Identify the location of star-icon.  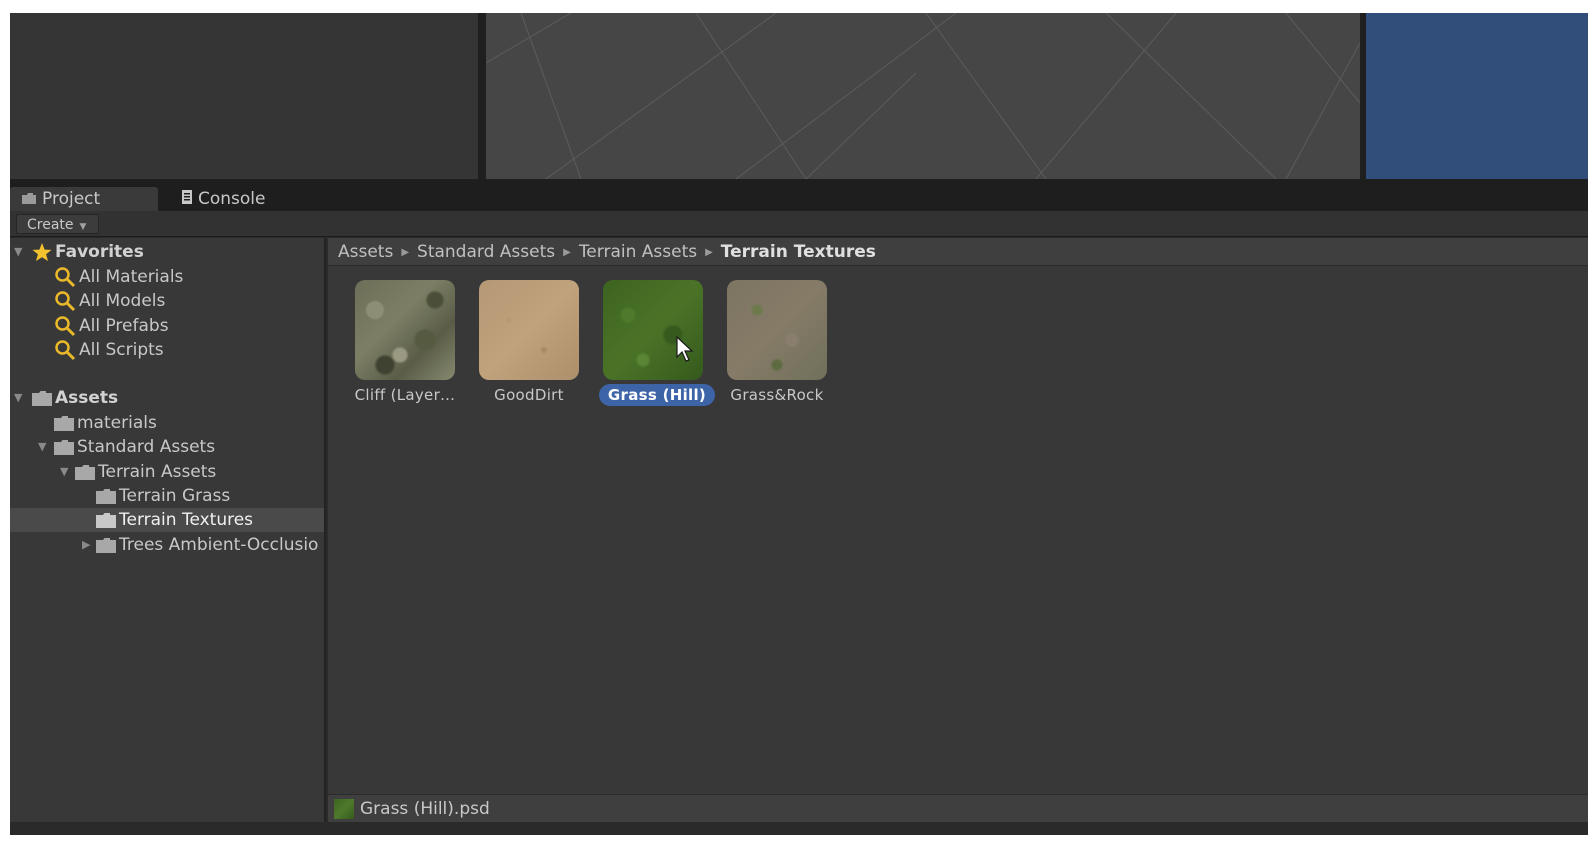
(42, 251).